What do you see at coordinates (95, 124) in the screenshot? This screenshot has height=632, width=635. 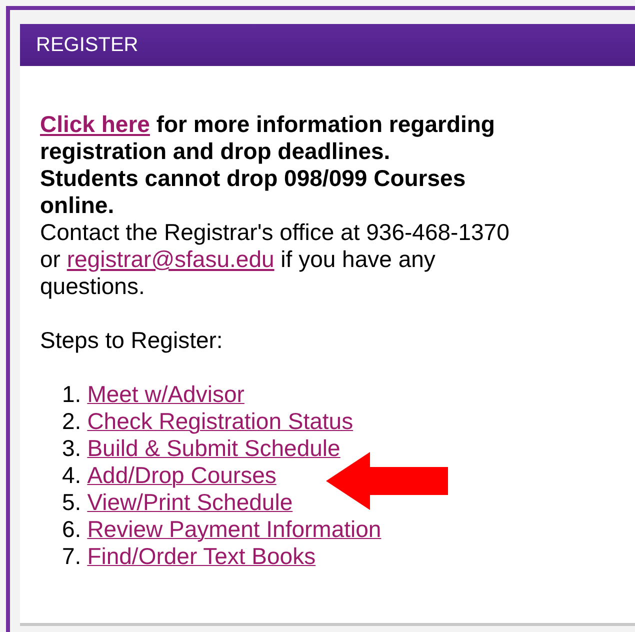 I see `info-link: Click here` at bounding box center [95, 124].